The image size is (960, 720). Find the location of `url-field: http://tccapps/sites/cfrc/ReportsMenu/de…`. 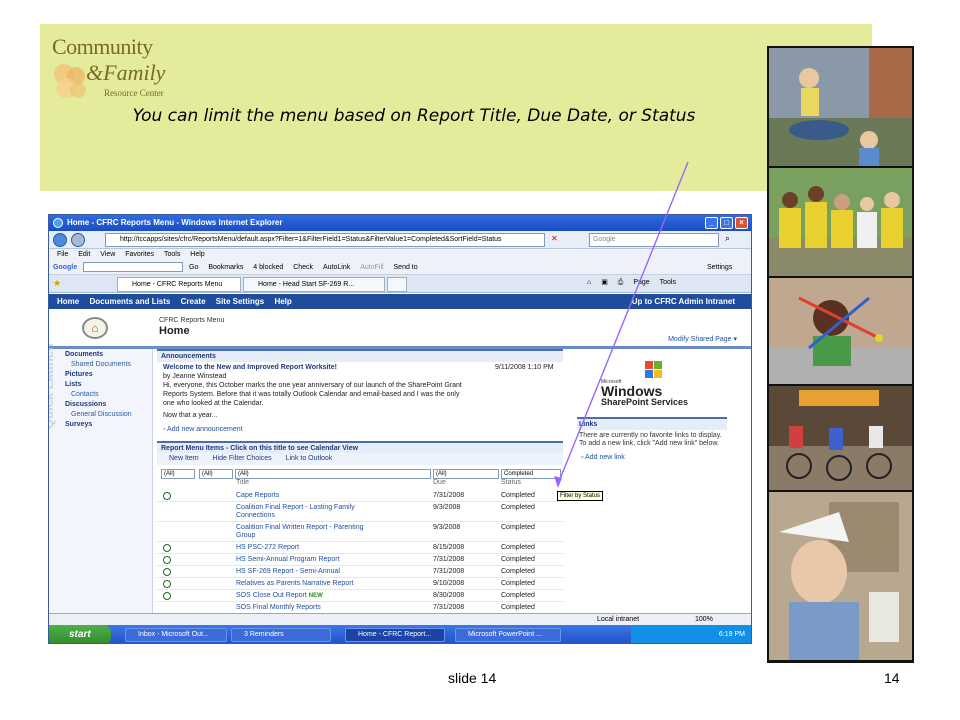

url-field: http://tccapps/sites/cfrc/ReportsMenu/de… is located at coordinates (325, 240).